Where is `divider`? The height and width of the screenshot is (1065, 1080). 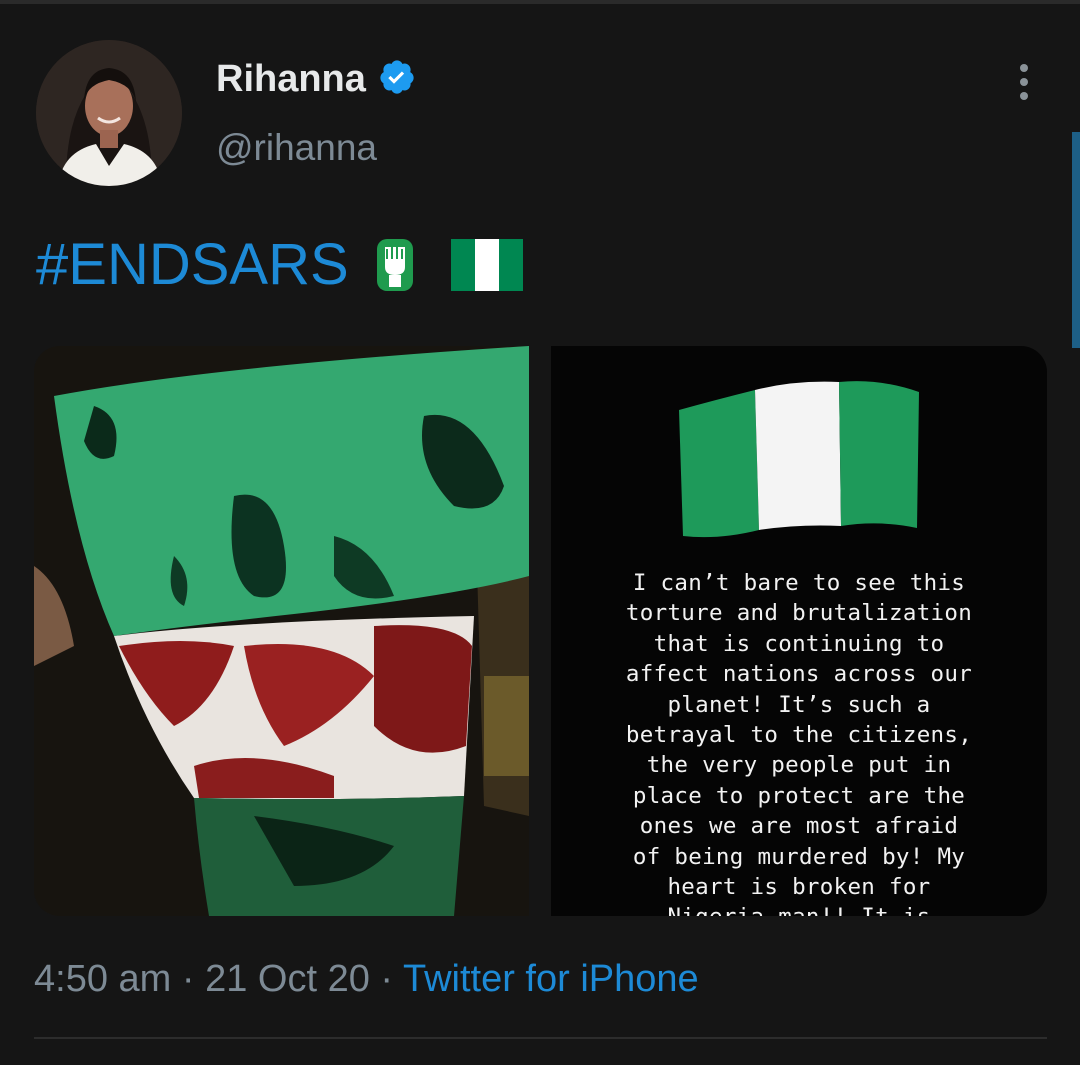
divider is located at coordinates (540, 1038).